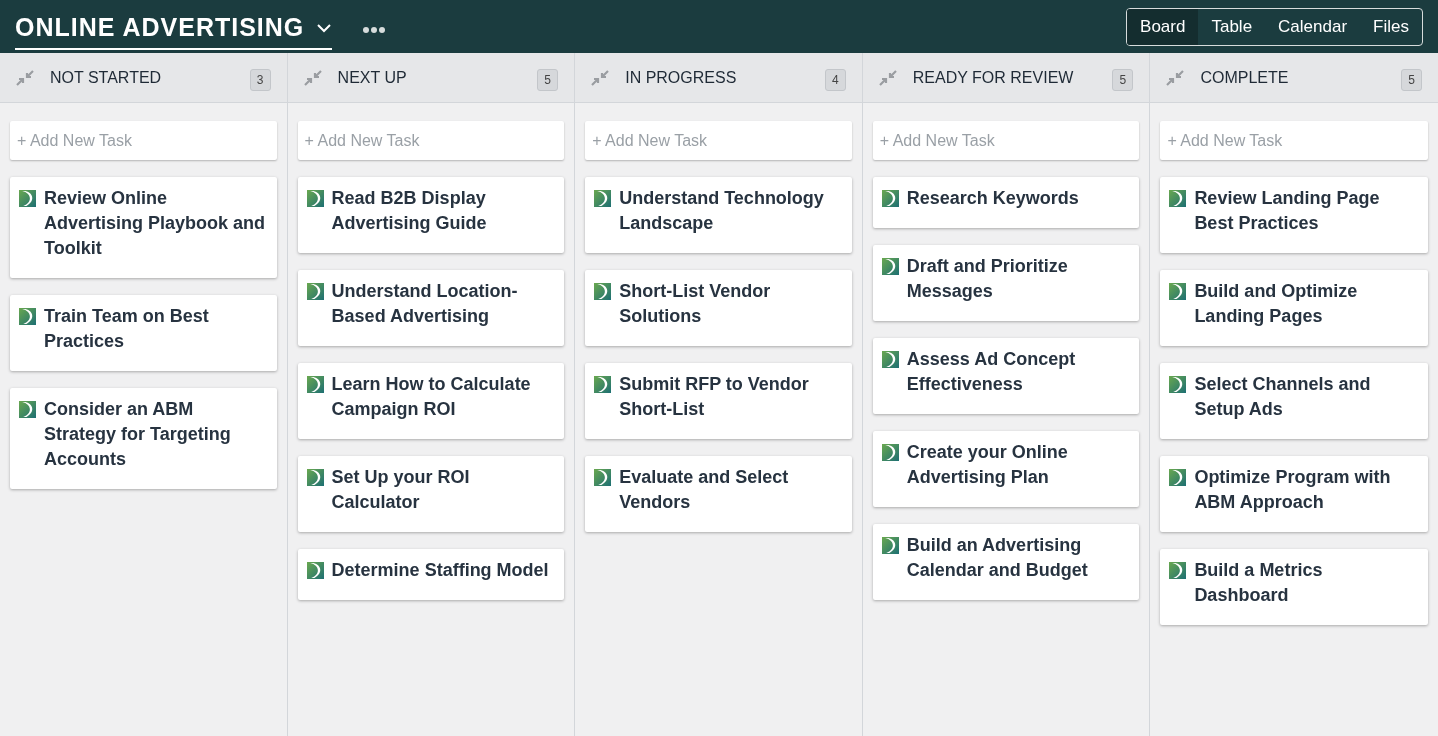  Describe the element at coordinates (695, 304) in the screenshot. I see `task-title: Short-List Vendor Solutions` at that location.